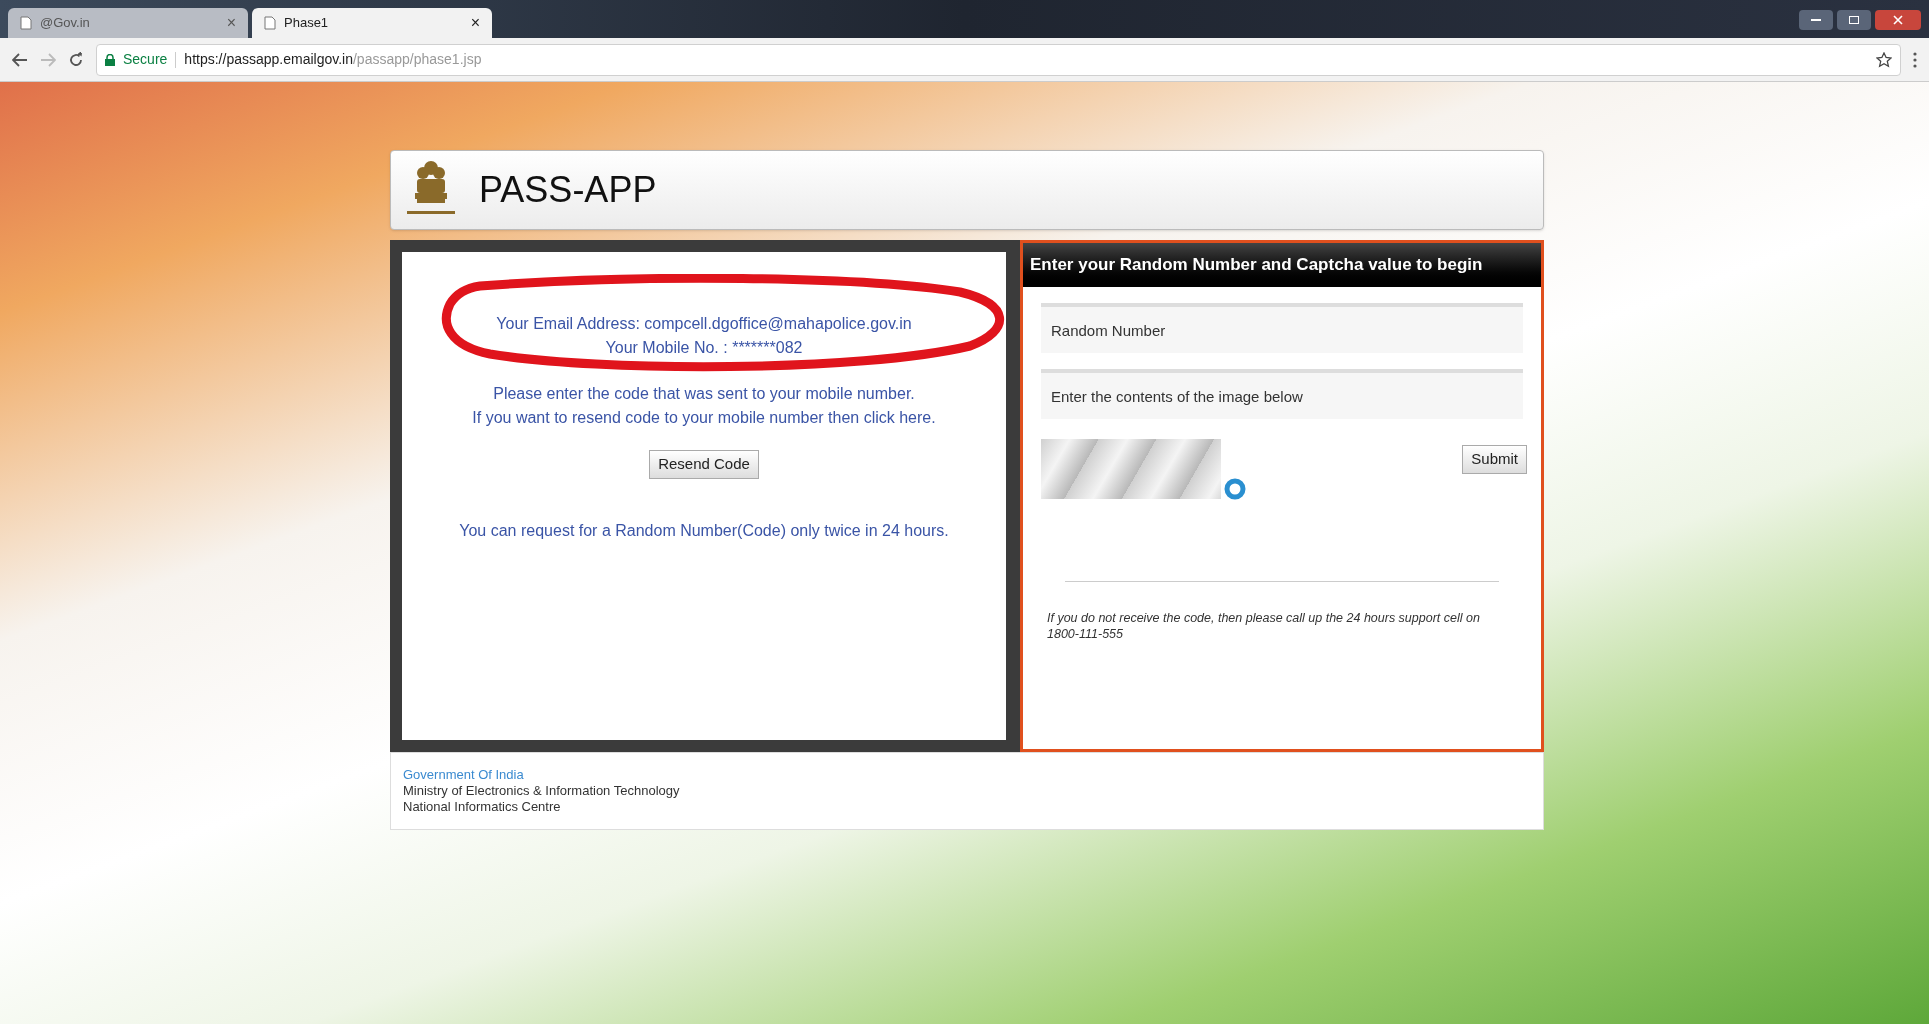 The image size is (1929, 1024). Describe the element at coordinates (1494, 459) in the screenshot. I see `submit-button: Submit` at that location.